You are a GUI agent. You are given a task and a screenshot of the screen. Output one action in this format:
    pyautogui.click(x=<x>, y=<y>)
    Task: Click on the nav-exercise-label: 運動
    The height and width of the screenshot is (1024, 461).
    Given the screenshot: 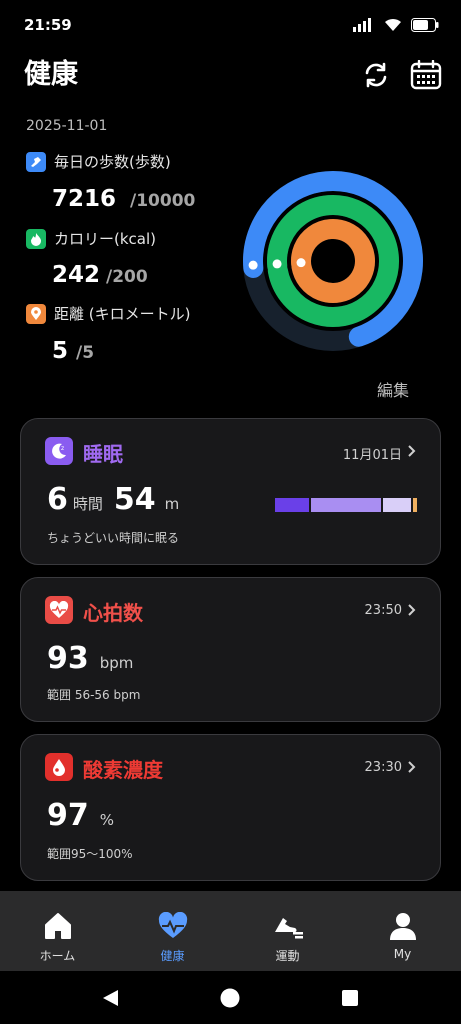 What is the action you would take?
    pyautogui.click(x=287, y=956)
    